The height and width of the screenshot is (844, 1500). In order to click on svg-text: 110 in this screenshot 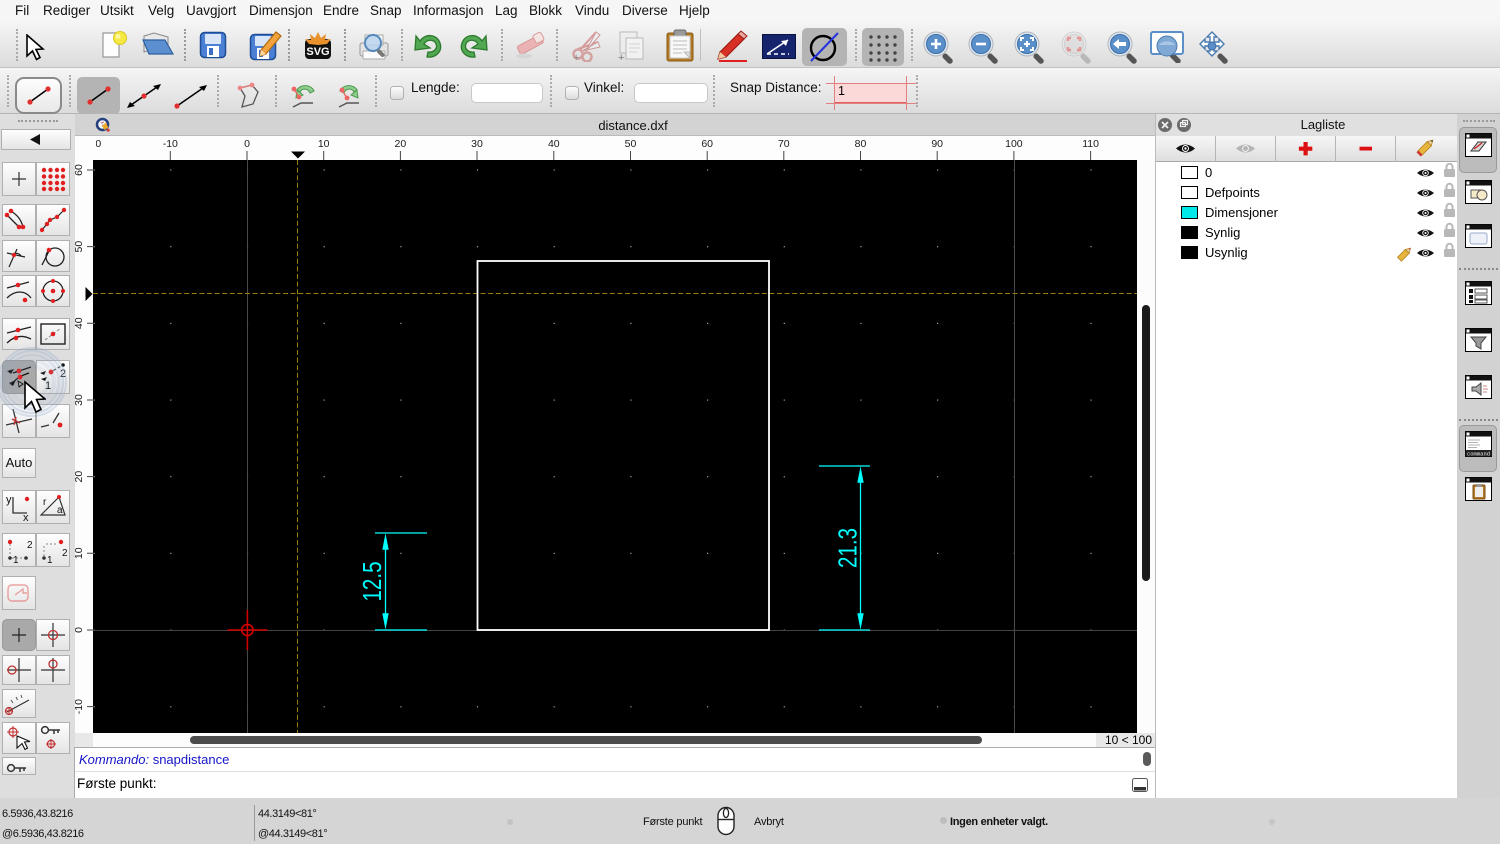, I will do `click(1090, 144)`.